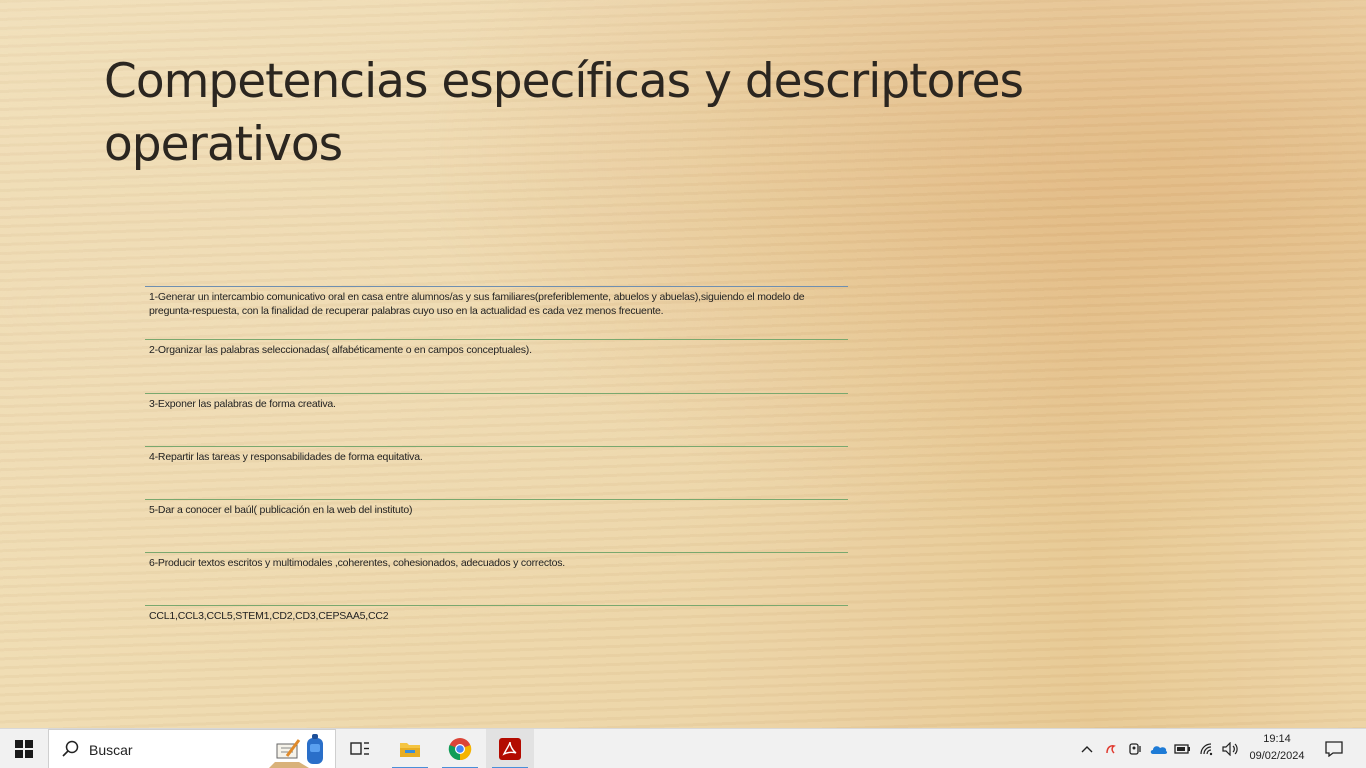 The image size is (1366, 768). I want to click on clock-date: 09/02/2024, so click(1277, 756).